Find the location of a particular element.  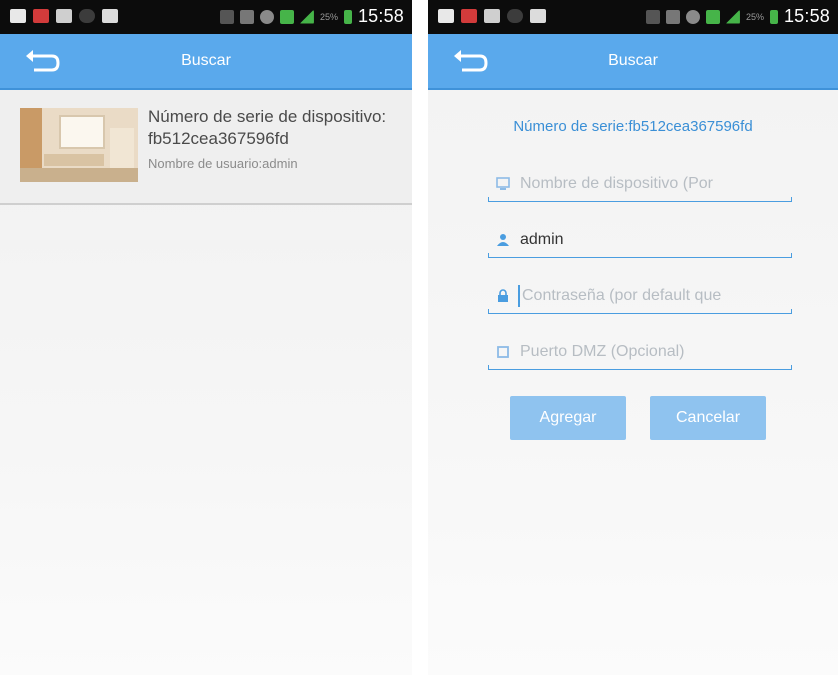

user-icon is located at coordinates (503, 240).